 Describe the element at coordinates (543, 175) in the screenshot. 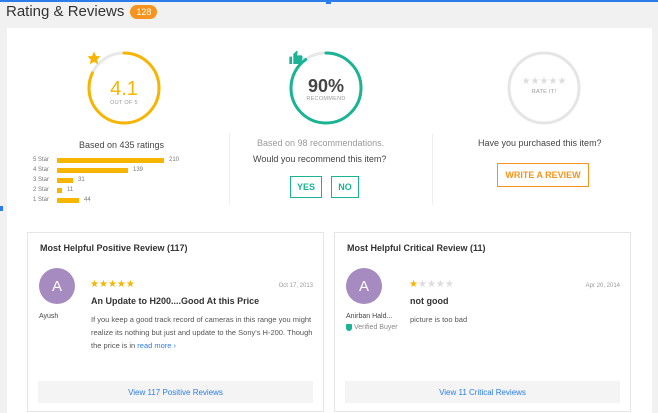

I see `write-review-button: WRITE A REVIEW` at that location.